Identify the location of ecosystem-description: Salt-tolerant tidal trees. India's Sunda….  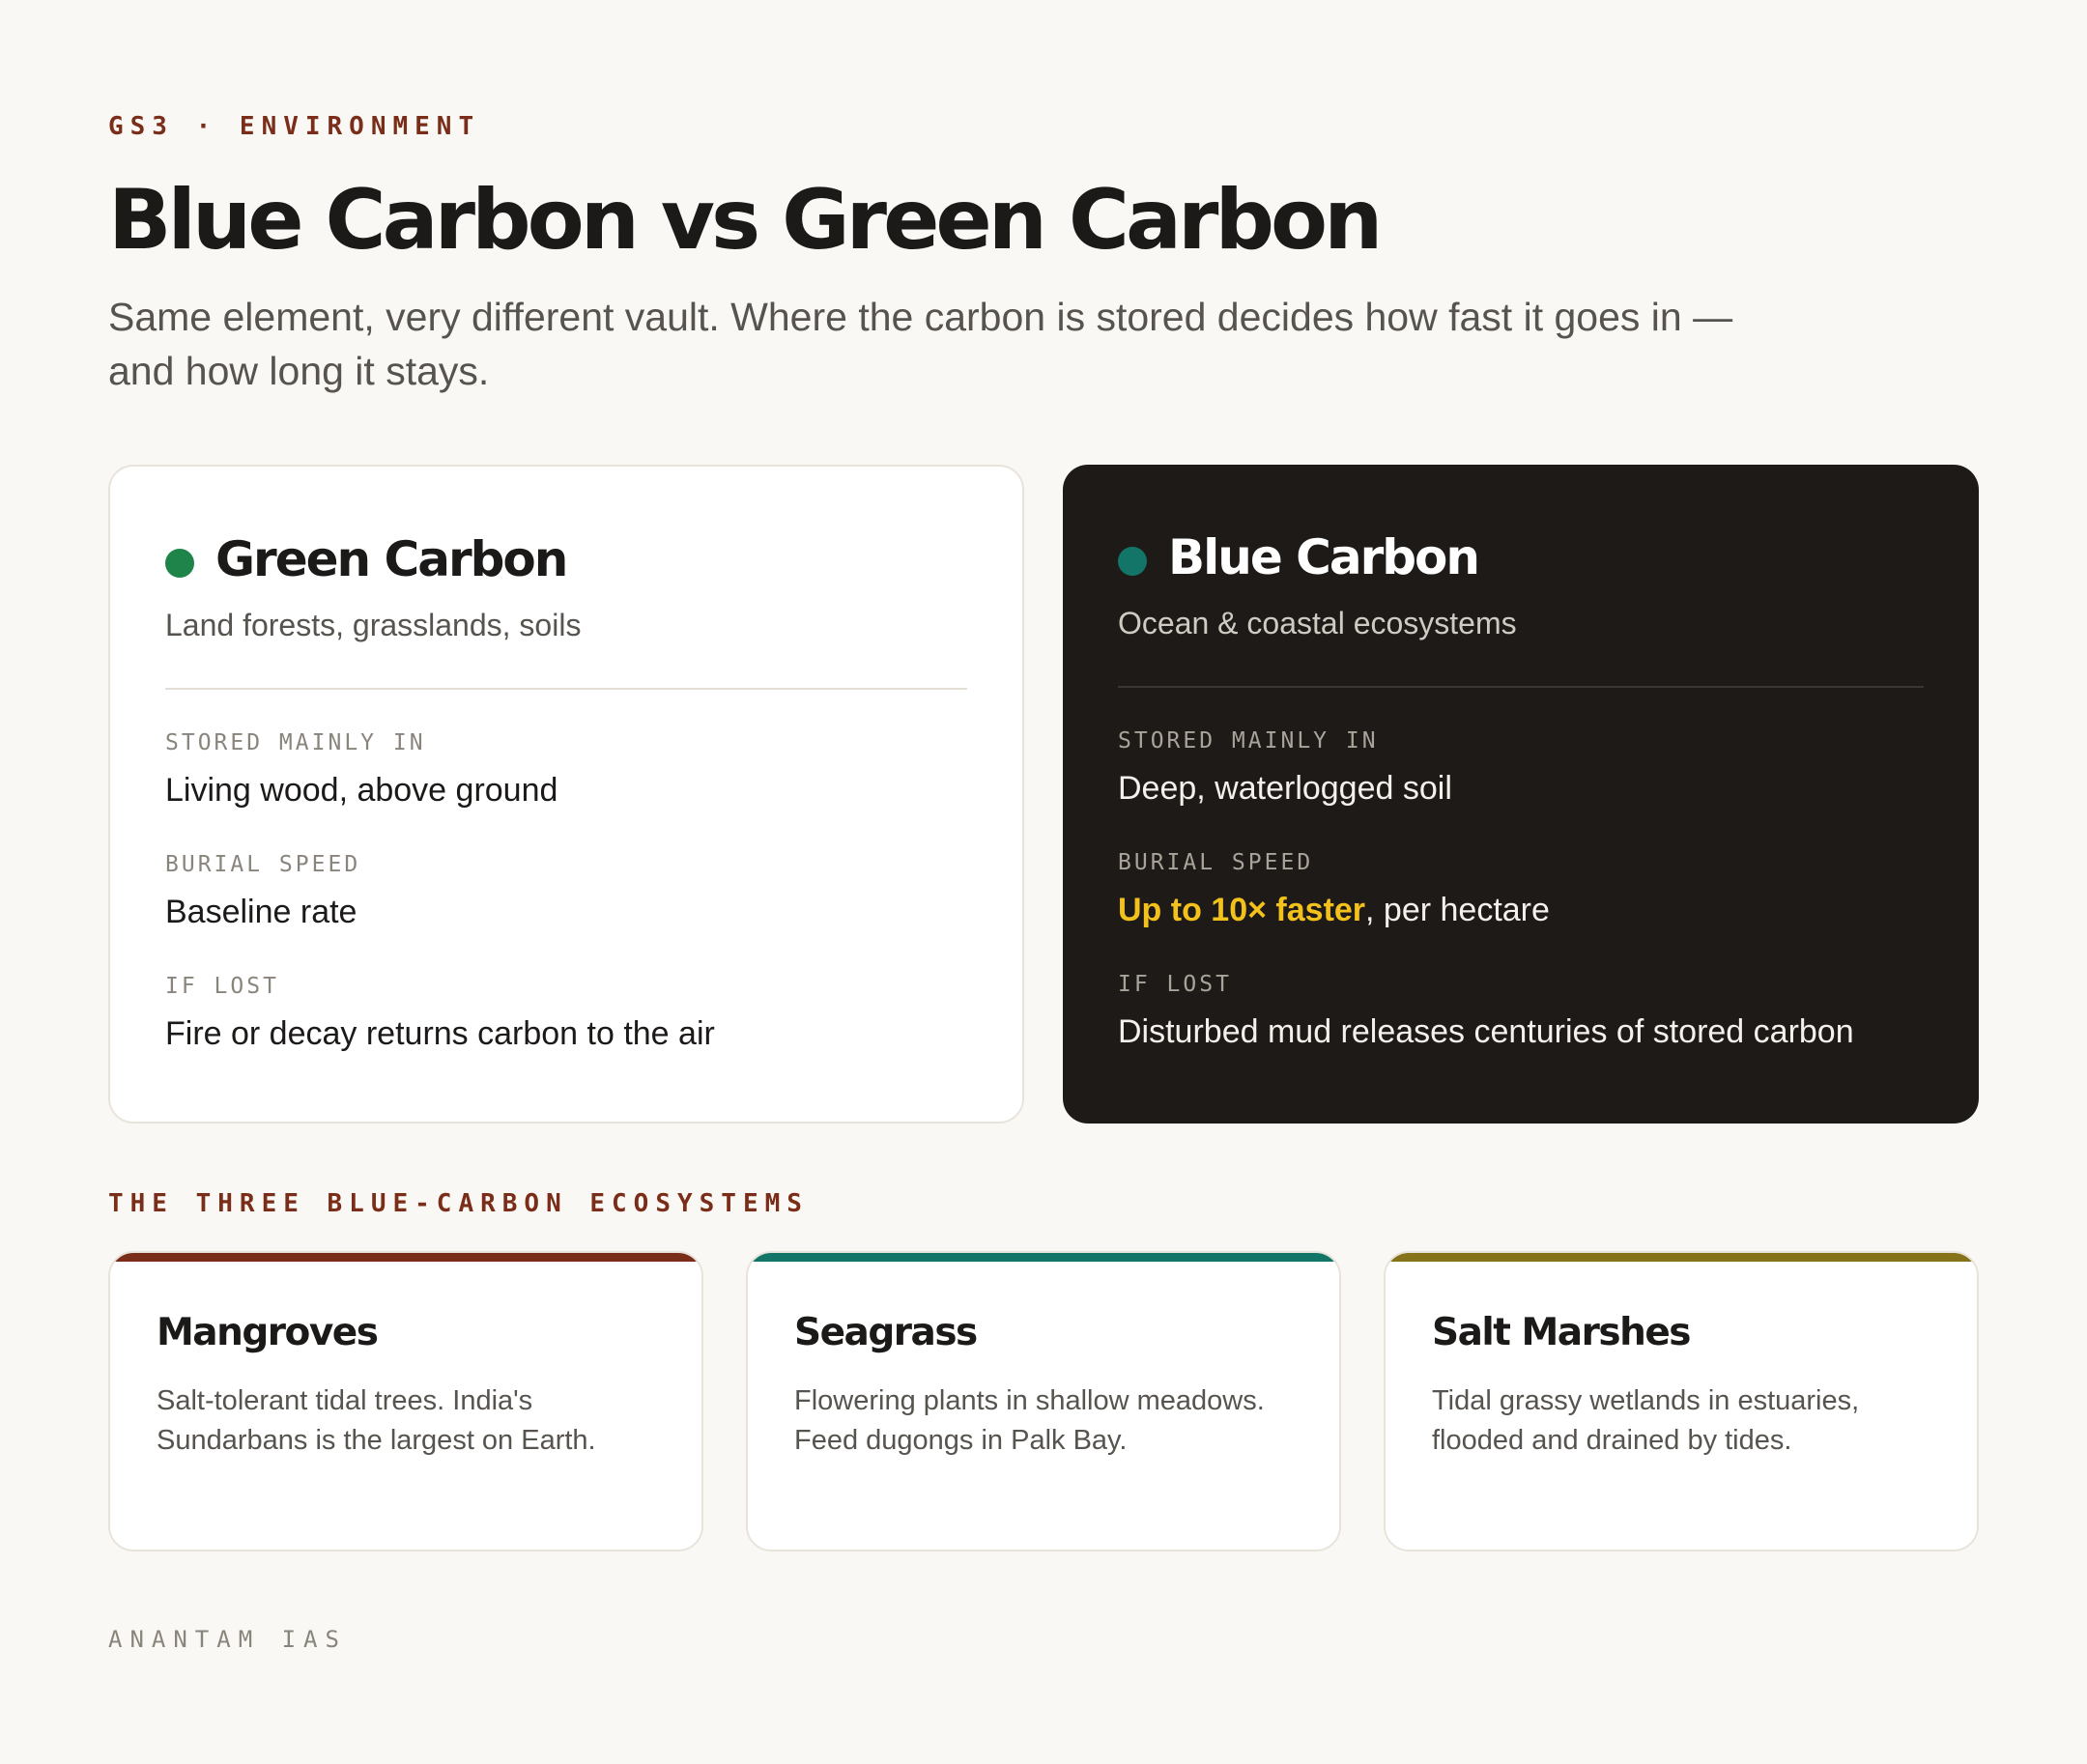
(376, 1420).